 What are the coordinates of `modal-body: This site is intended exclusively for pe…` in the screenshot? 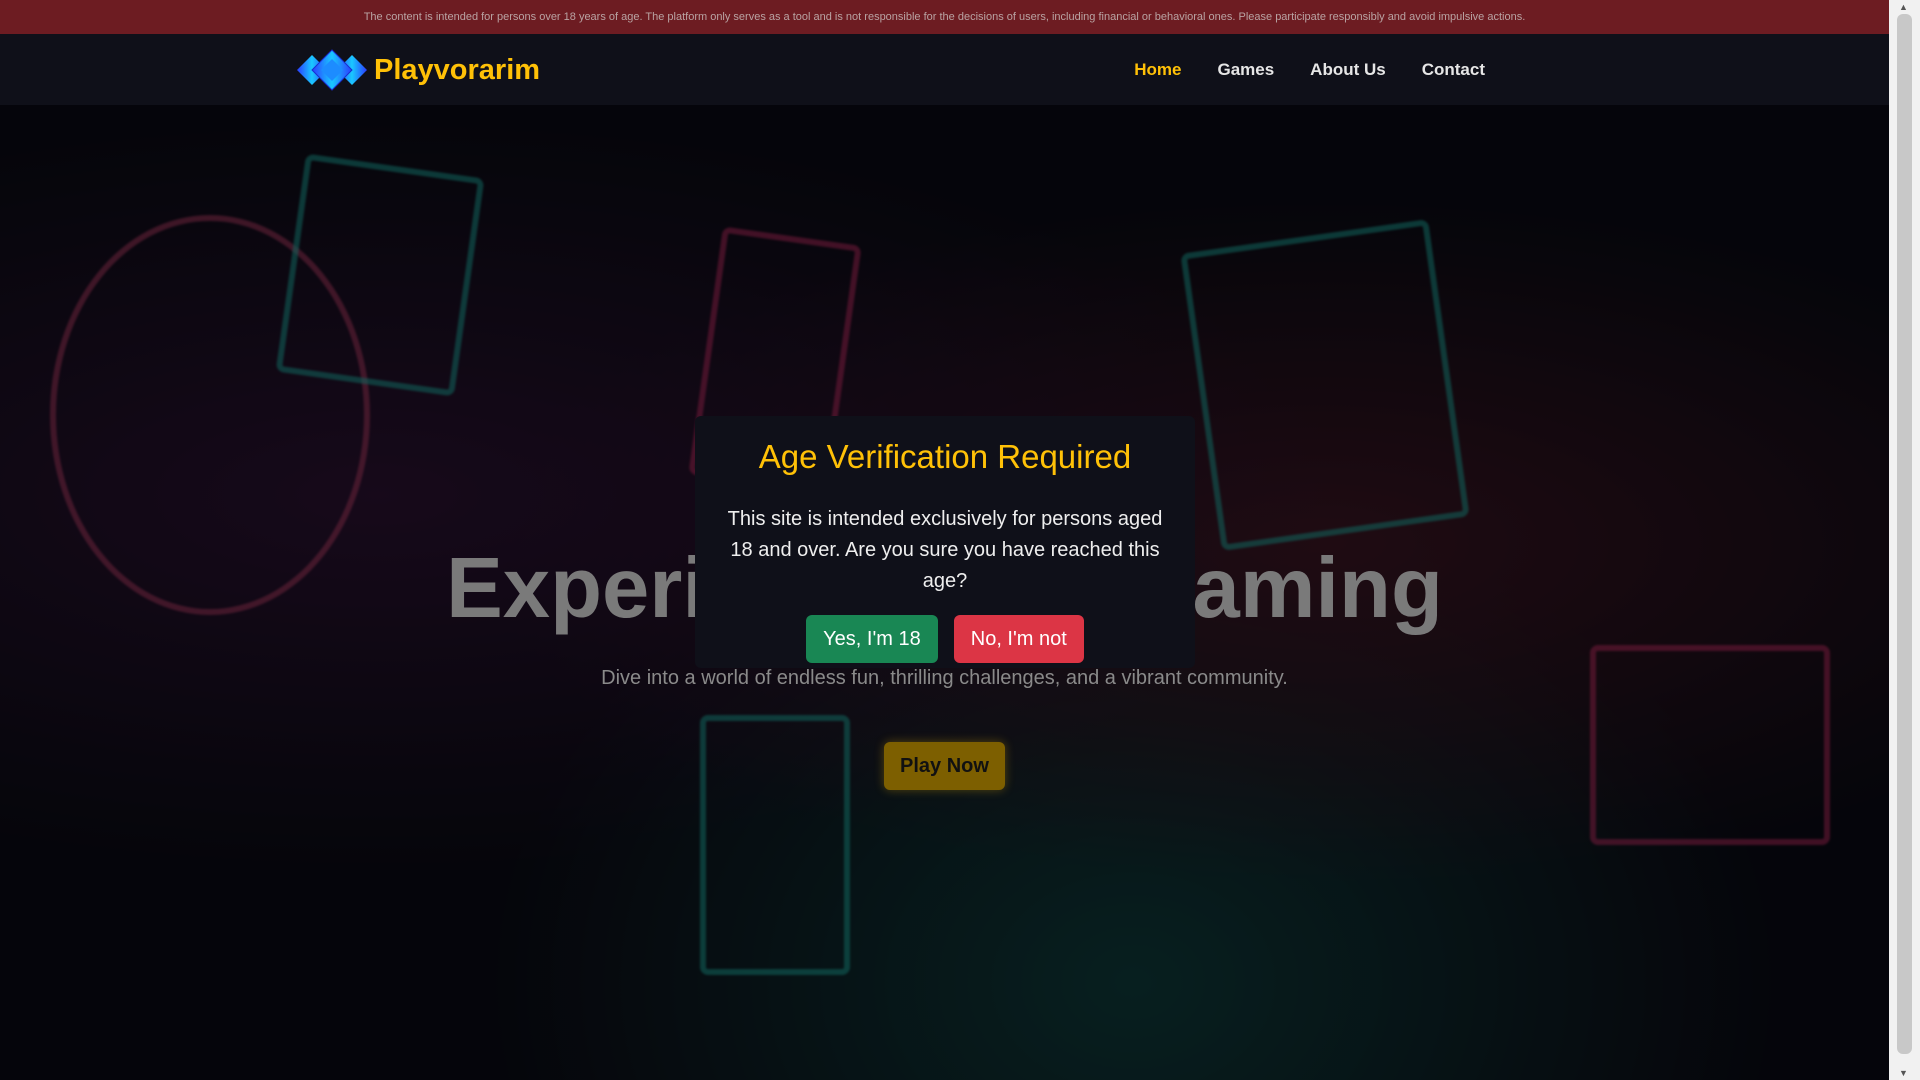 It's located at (945, 550).